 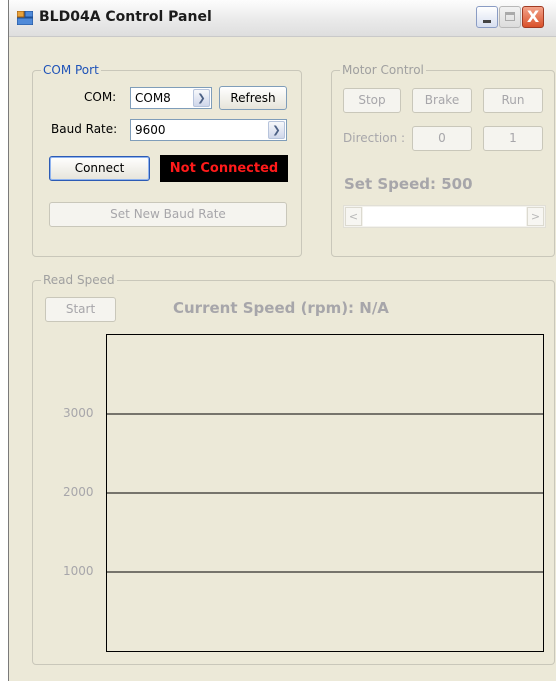 What do you see at coordinates (535, 216) in the screenshot?
I see `scroll-right-icon: >` at bounding box center [535, 216].